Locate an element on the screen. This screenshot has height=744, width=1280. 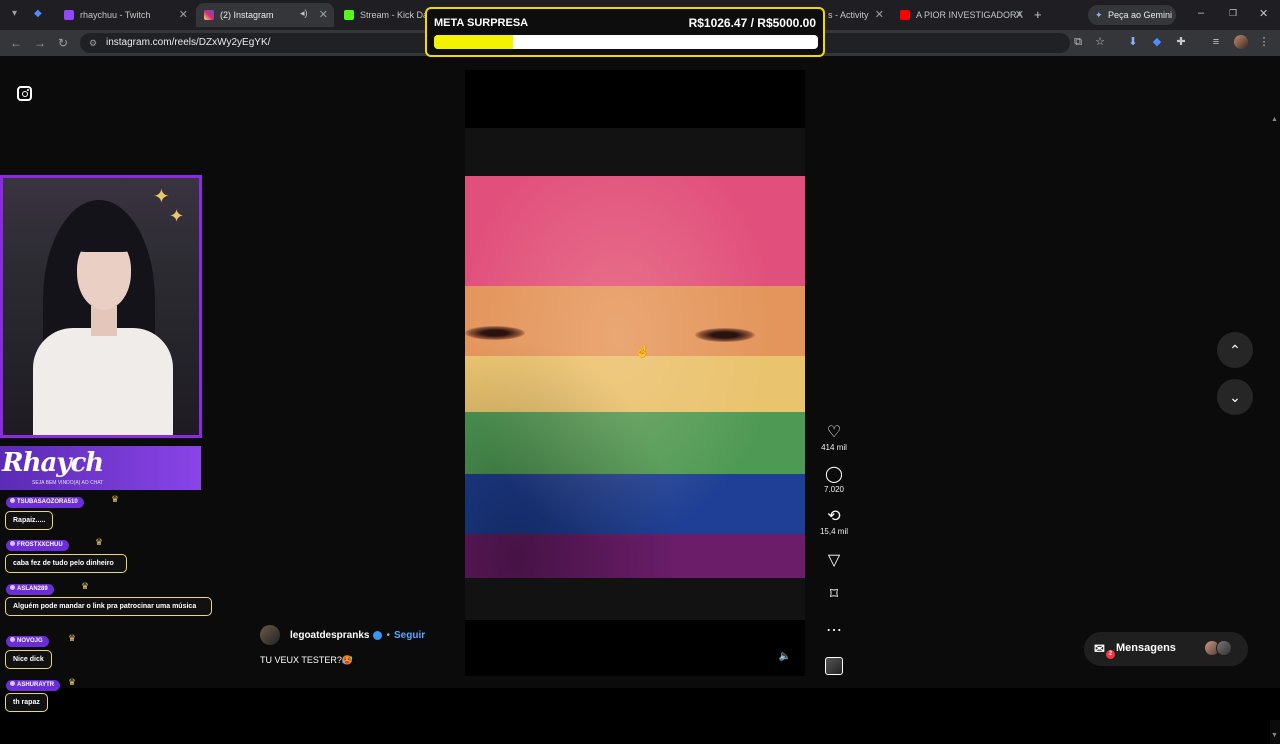
site-info-icon: ⚙ is located at coordinates (93, 43).